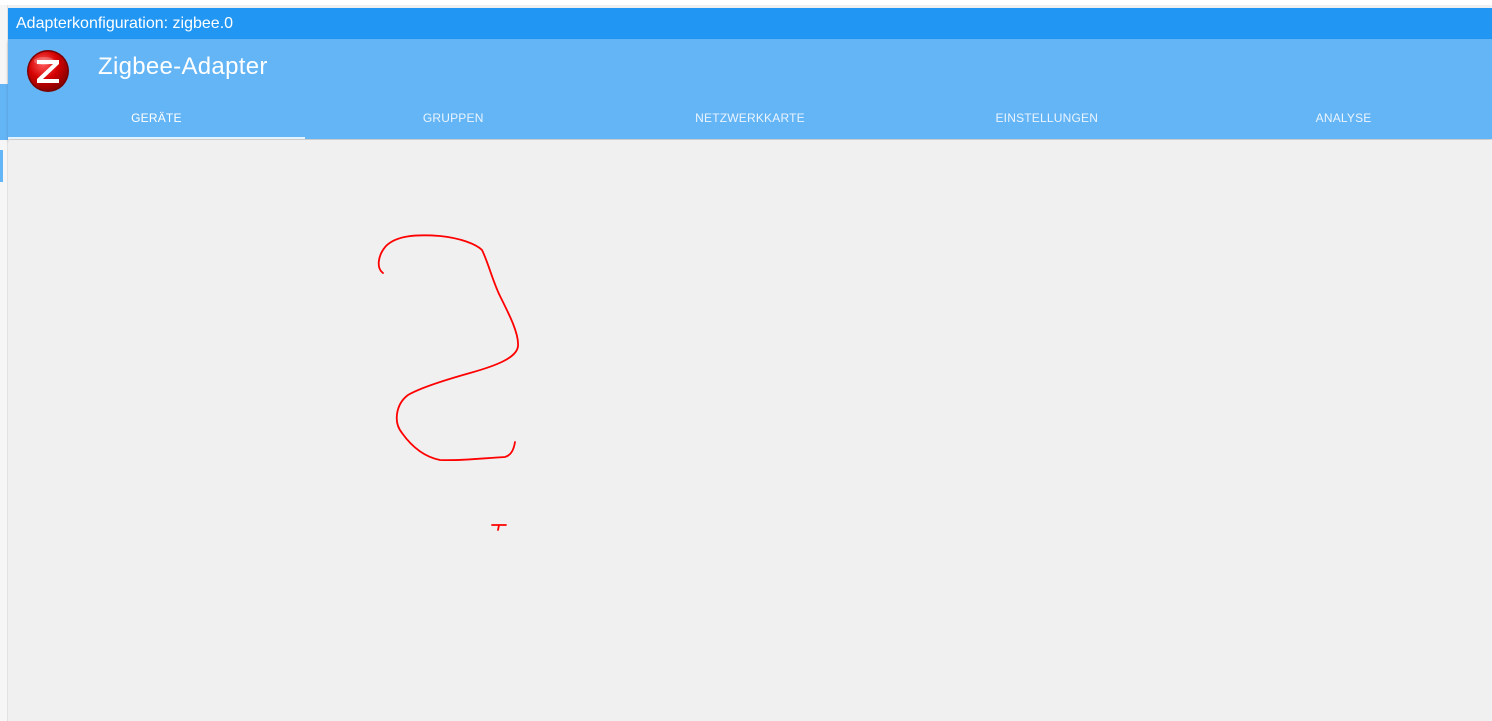 This screenshot has height=721, width=1492. Describe the element at coordinates (4, 112) in the screenshot. I see `left-edge-header-strip` at that location.